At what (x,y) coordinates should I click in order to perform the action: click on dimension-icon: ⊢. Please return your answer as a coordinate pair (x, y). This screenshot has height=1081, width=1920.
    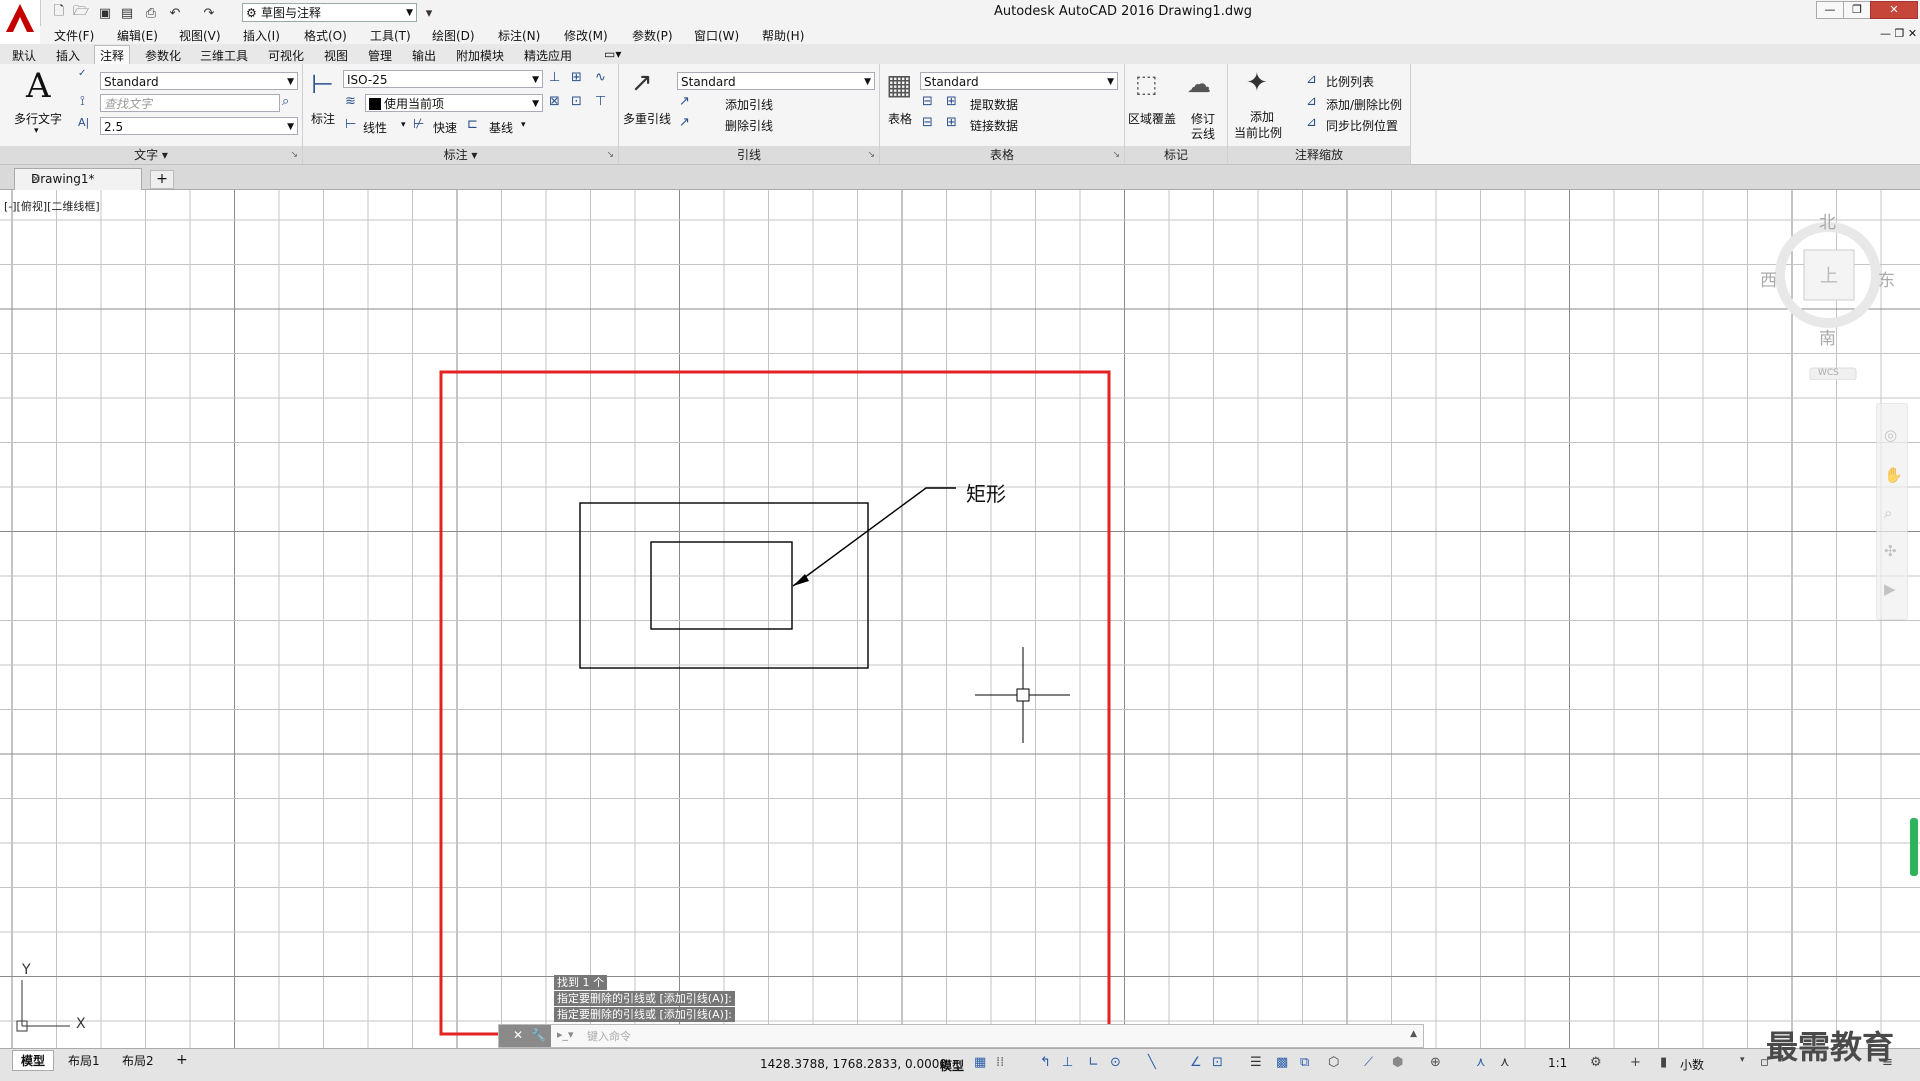
    Looking at the image, I should click on (322, 85).